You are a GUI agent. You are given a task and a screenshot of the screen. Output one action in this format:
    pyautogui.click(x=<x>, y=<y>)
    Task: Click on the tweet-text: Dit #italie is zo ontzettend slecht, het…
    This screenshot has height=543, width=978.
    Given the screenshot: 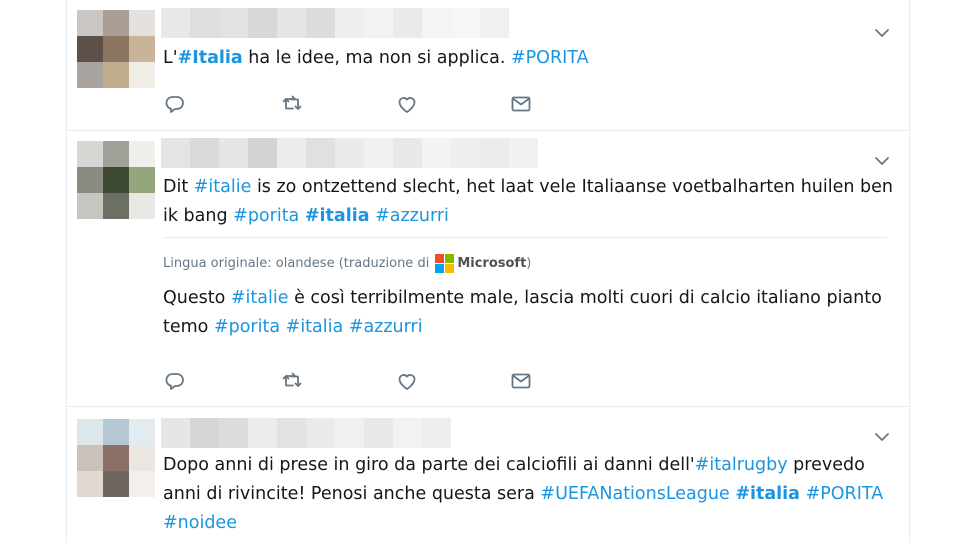 What is the action you would take?
    pyautogui.click(x=528, y=202)
    